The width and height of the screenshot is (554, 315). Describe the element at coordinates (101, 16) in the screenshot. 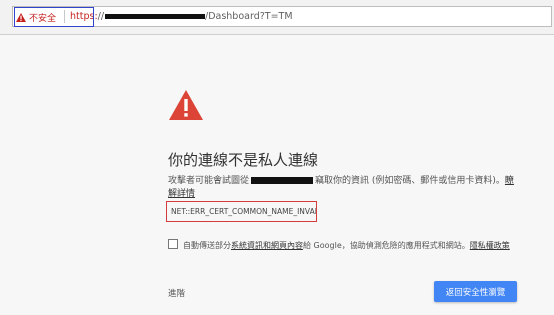

I see `url-slashes: //` at that location.